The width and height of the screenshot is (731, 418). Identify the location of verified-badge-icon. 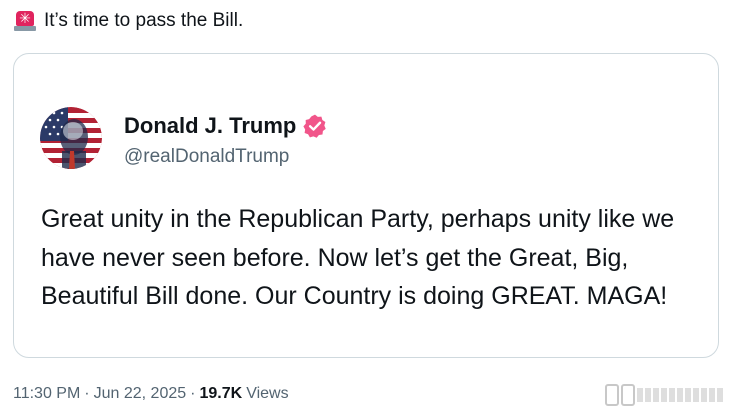
(315, 126).